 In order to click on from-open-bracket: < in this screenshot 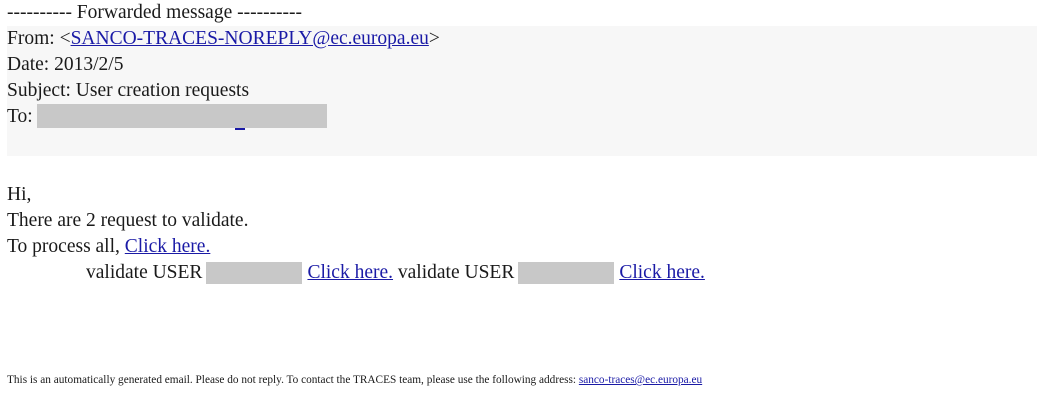, I will do `click(65, 38)`.